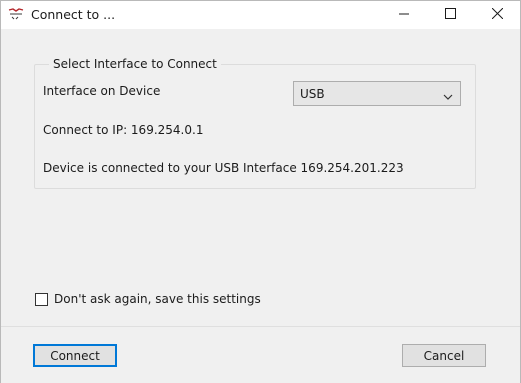 Image resolution: width=521 pixels, height=383 pixels. I want to click on connect-button: Connect, so click(75, 355).